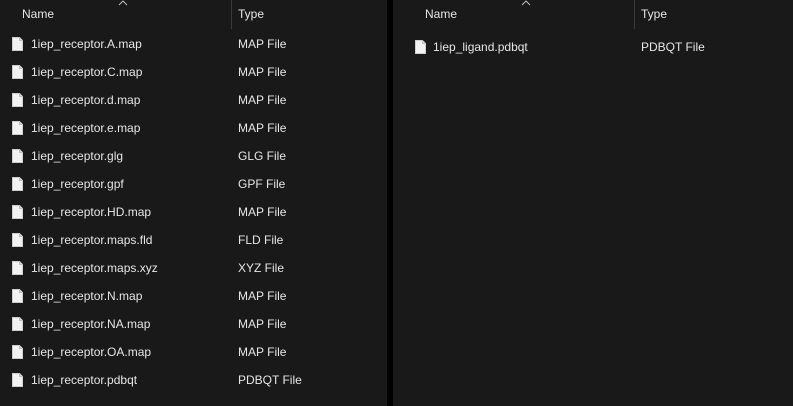 The height and width of the screenshot is (406, 793). Describe the element at coordinates (193, 156) in the screenshot. I see `file-row: 1iep_receptor.glg GLG File` at that location.